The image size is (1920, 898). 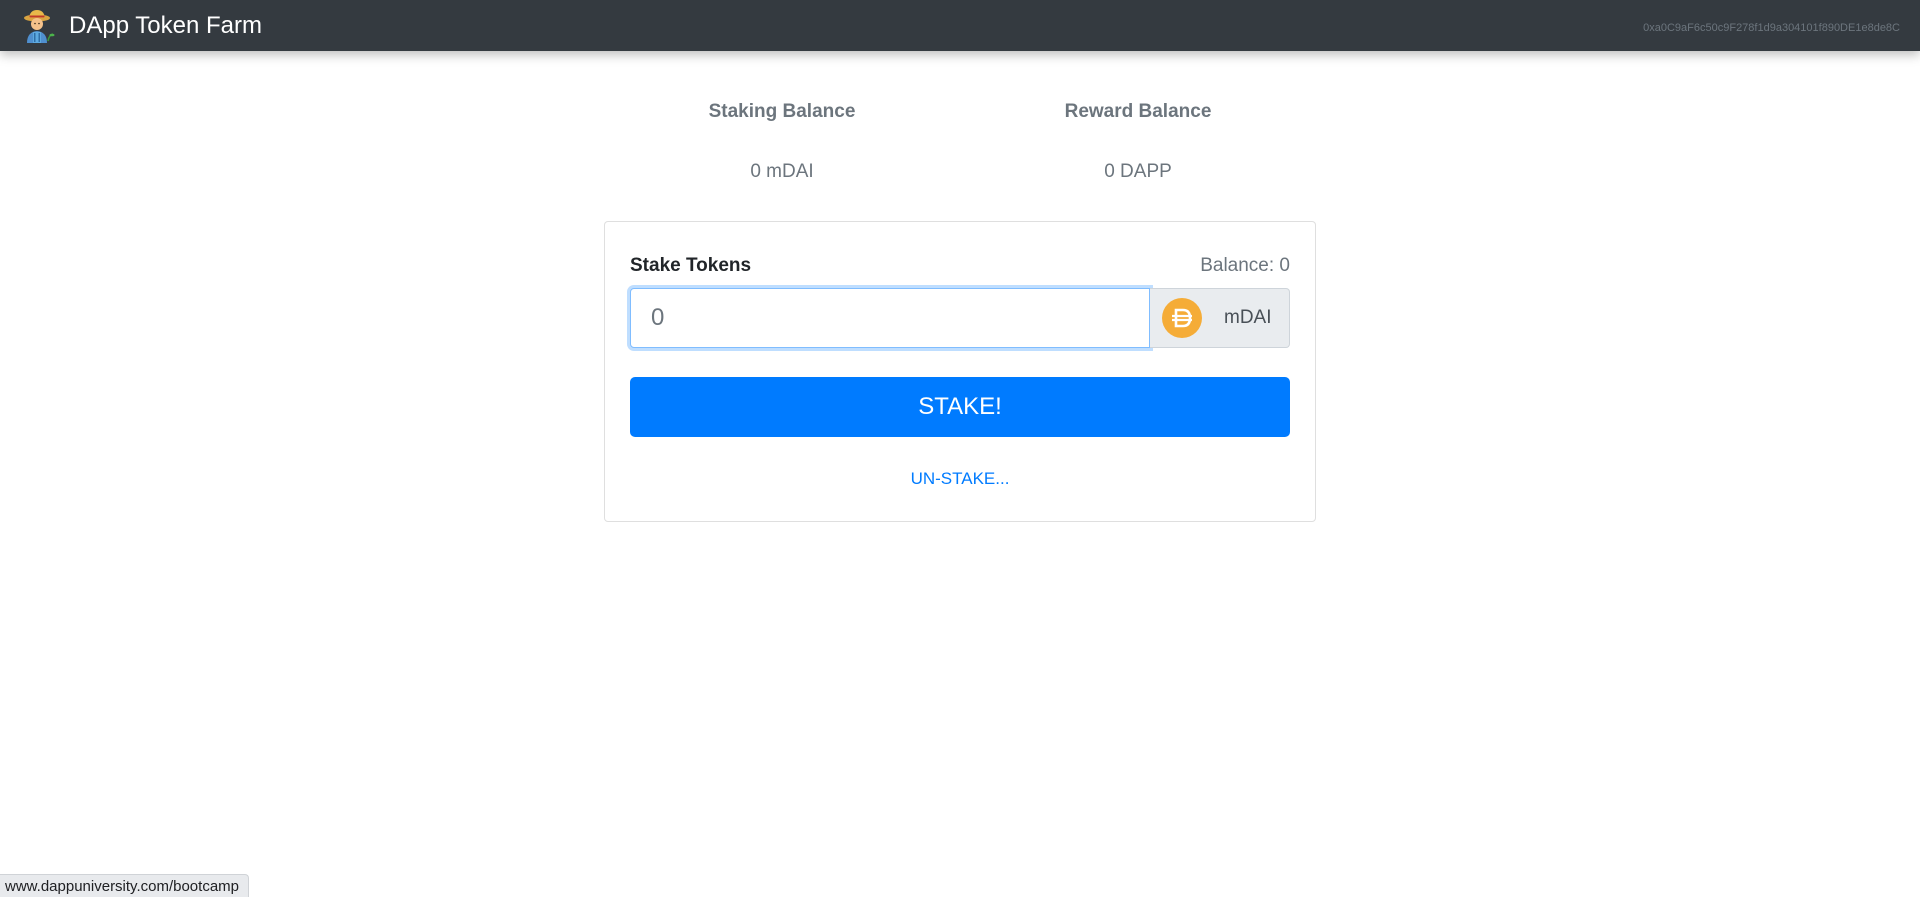 What do you see at coordinates (1220, 318) in the screenshot?
I see `token-addon: mDAI` at bounding box center [1220, 318].